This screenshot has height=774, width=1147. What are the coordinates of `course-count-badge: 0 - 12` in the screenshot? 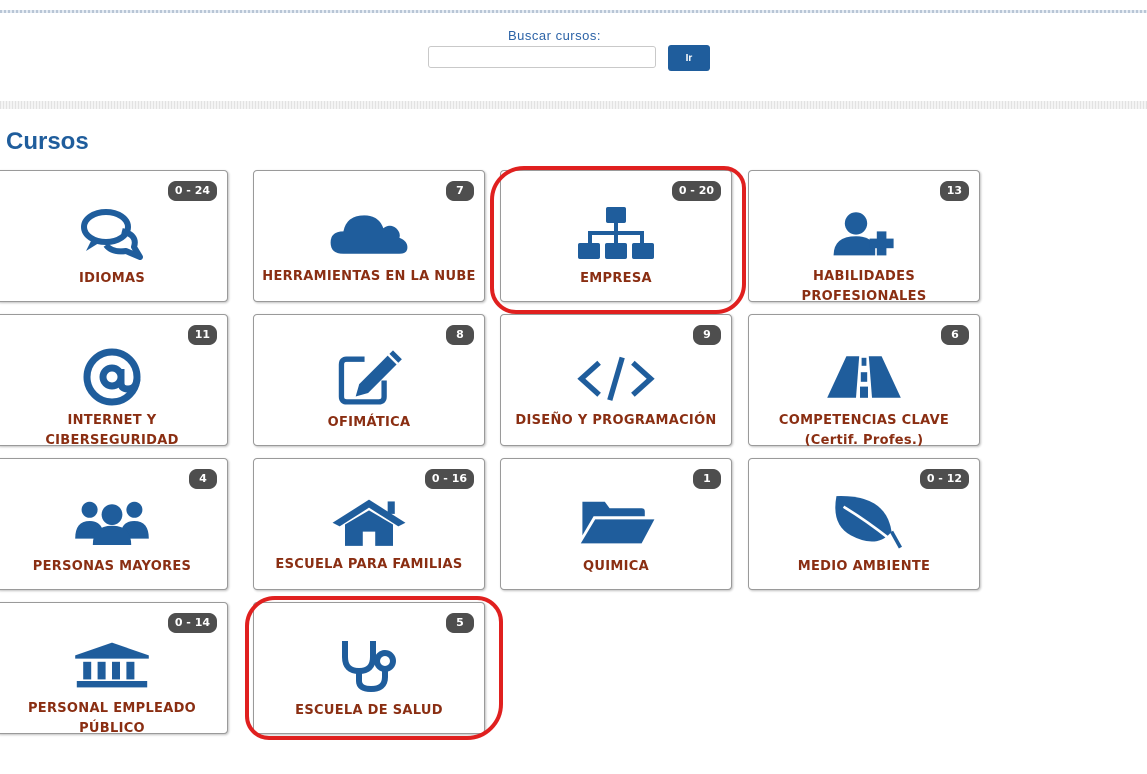 It's located at (944, 479).